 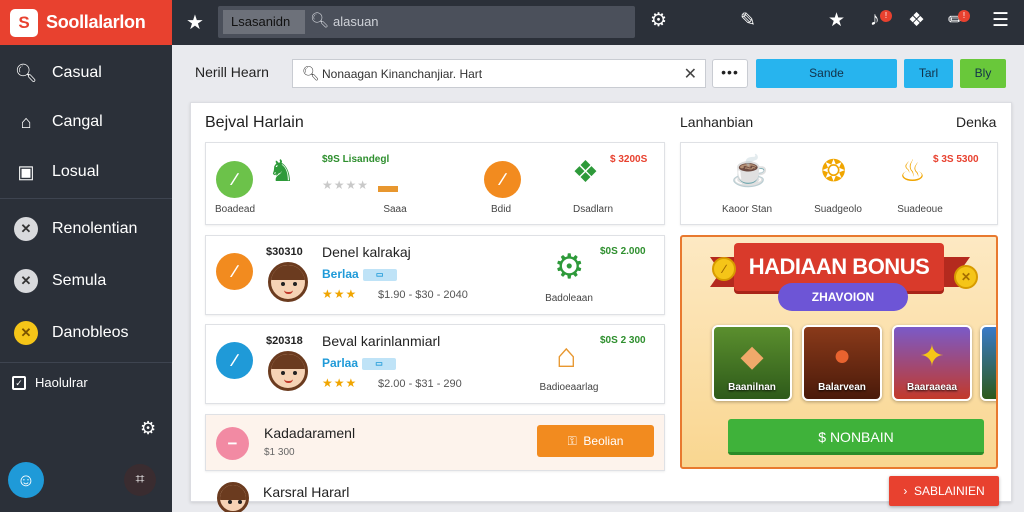 I want to click on floating-action-label: SABLAINIEN, so click(x=949, y=491).